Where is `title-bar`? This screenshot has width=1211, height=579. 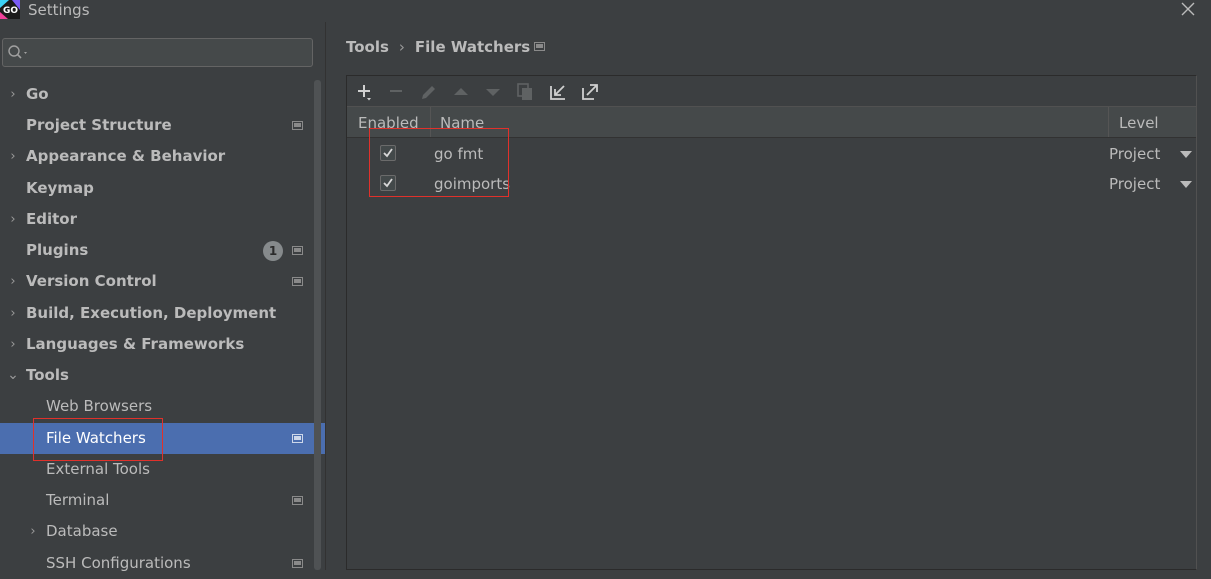 title-bar is located at coordinates (605, 11).